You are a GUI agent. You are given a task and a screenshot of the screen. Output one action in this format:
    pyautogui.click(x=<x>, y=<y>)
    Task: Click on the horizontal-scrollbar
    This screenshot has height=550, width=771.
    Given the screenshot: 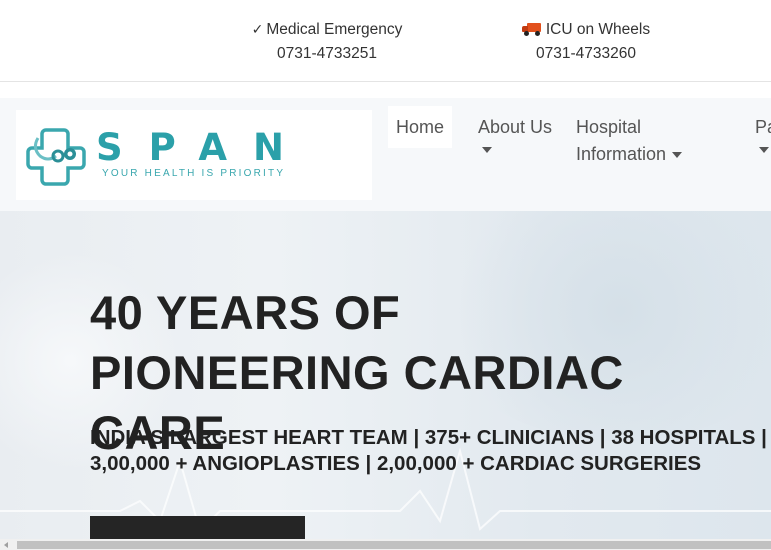 What is the action you would take?
    pyautogui.click(x=385, y=544)
    